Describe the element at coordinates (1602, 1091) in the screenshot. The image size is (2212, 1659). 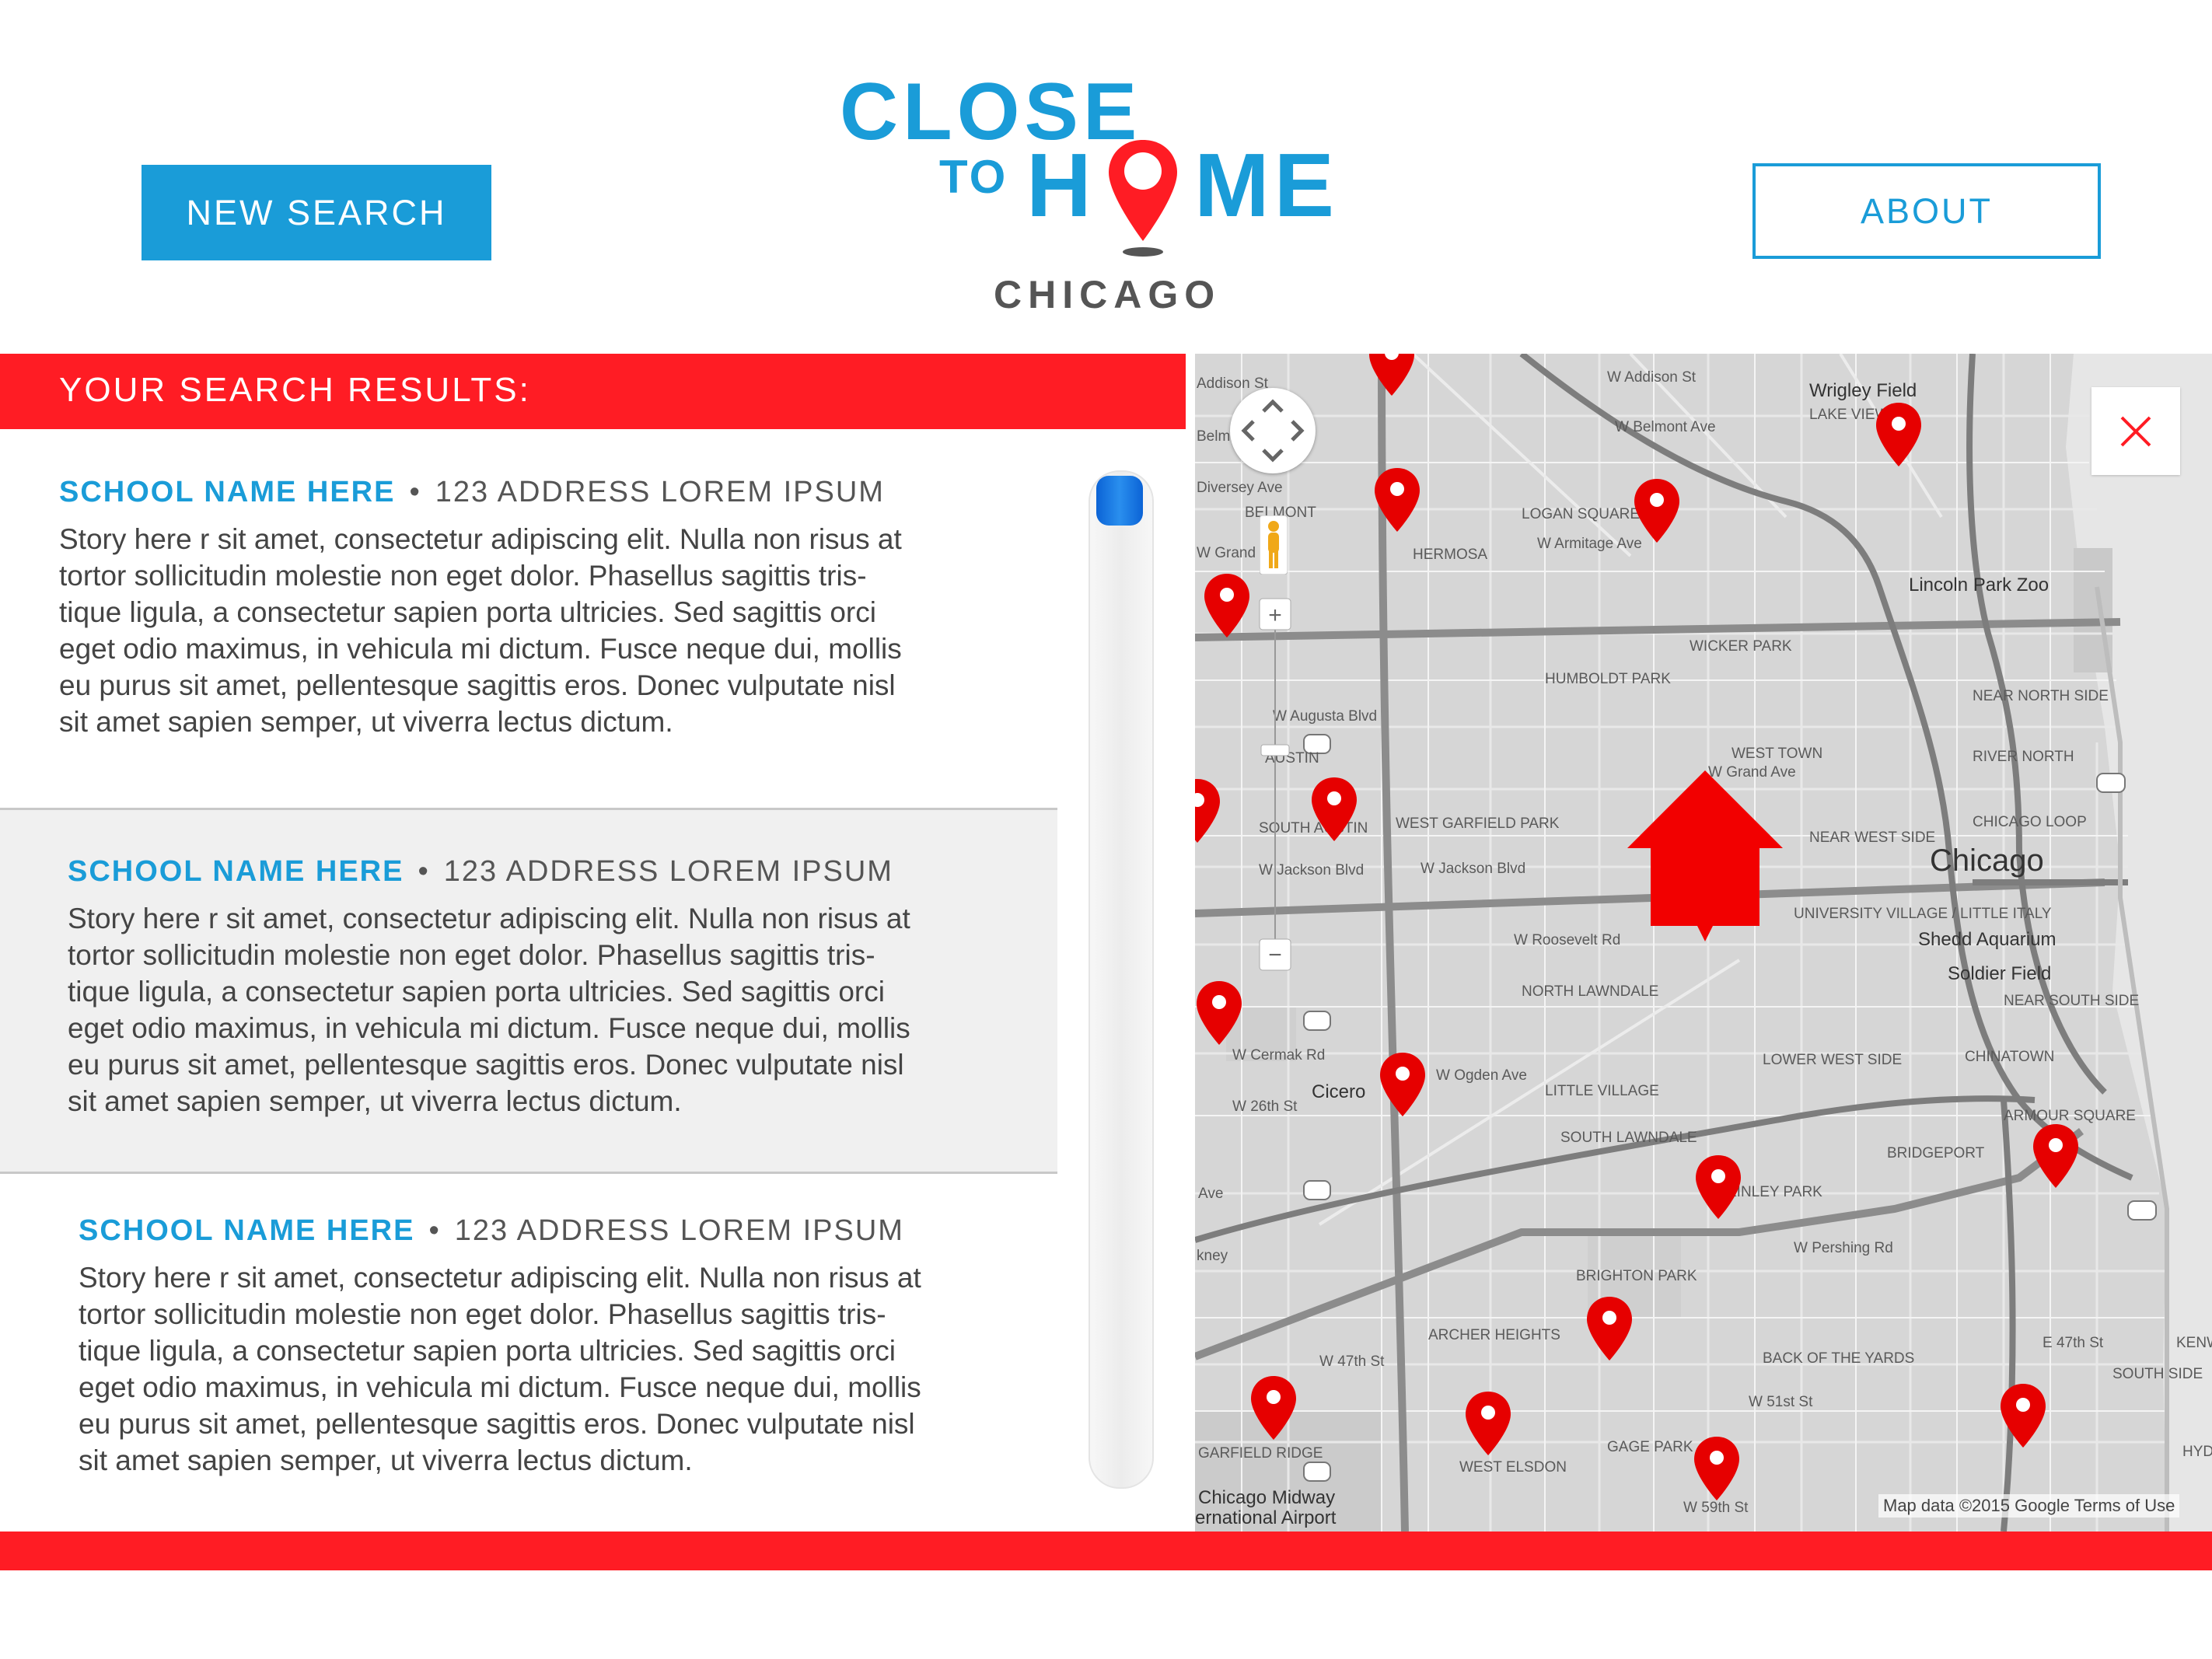
I see `map-label: LITTLE VILLAGE` at that location.